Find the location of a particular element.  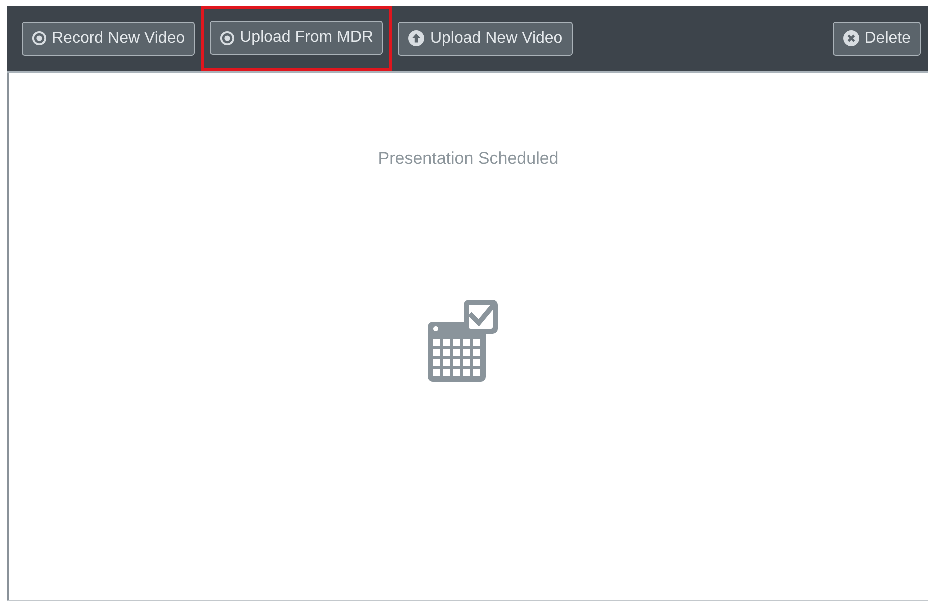

close-icon is located at coordinates (851, 38).